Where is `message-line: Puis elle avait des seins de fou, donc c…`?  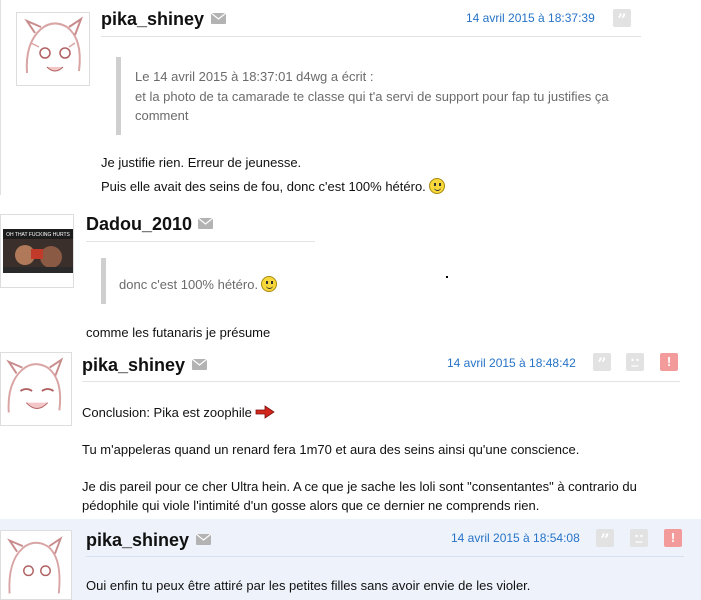 message-line: Puis elle avait des seins de fou, donc c… is located at coordinates (273, 186).